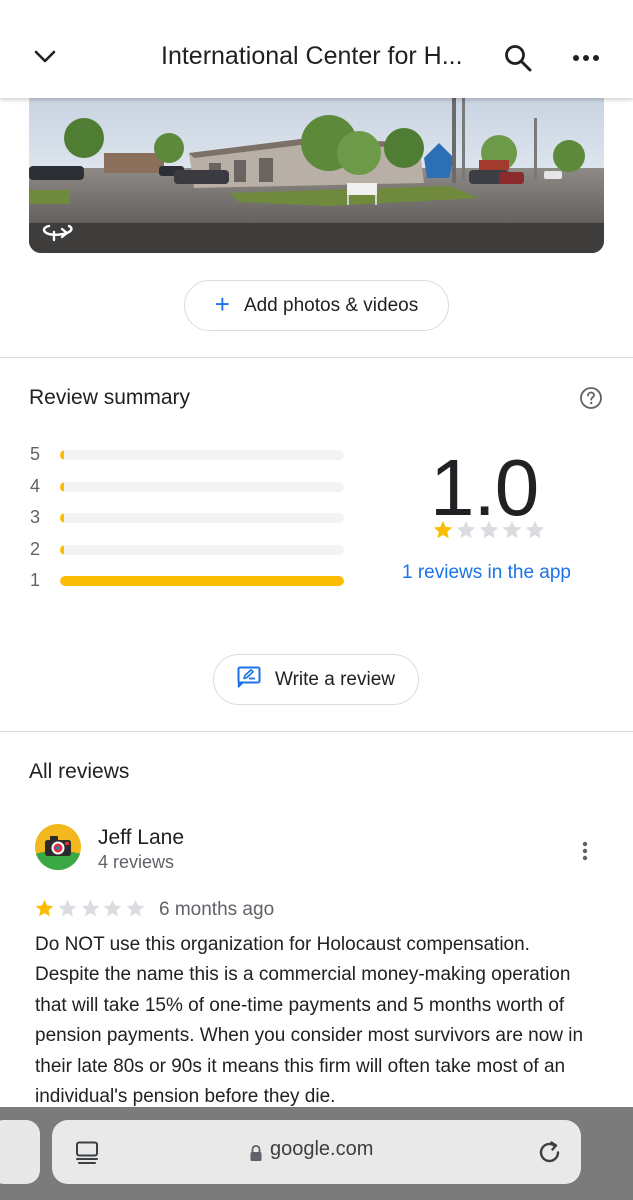  What do you see at coordinates (141, 838) in the screenshot?
I see `reviewer-name: Jeff Lane` at bounding box center [141, 838].